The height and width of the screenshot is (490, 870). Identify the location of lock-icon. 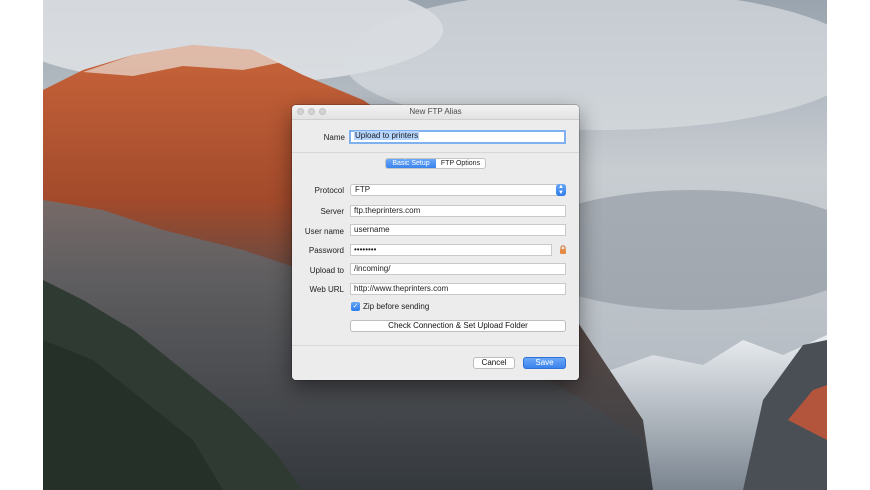
(563, 250).